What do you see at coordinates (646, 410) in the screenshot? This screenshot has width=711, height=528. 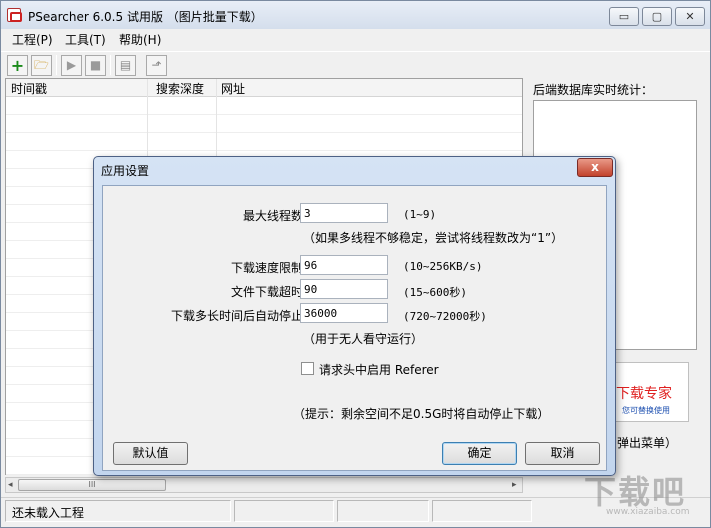 I see `ad-subtitle: 您可替换使用` at bounding box center [646, 410].